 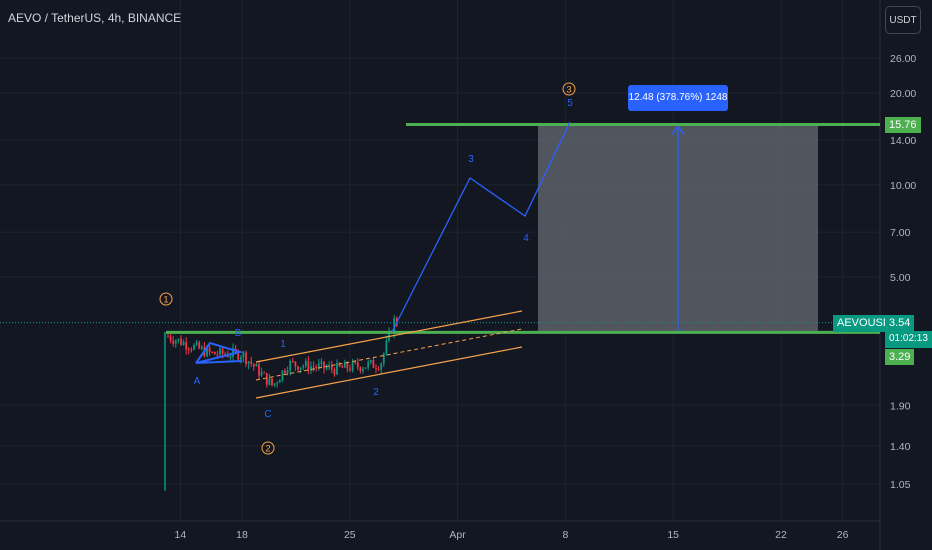 What do you see at coordinates (678, 98) in the screenshot?
I see `measure-label: 12.48 (378.76%) 1248` at bounding box center [678, 98].